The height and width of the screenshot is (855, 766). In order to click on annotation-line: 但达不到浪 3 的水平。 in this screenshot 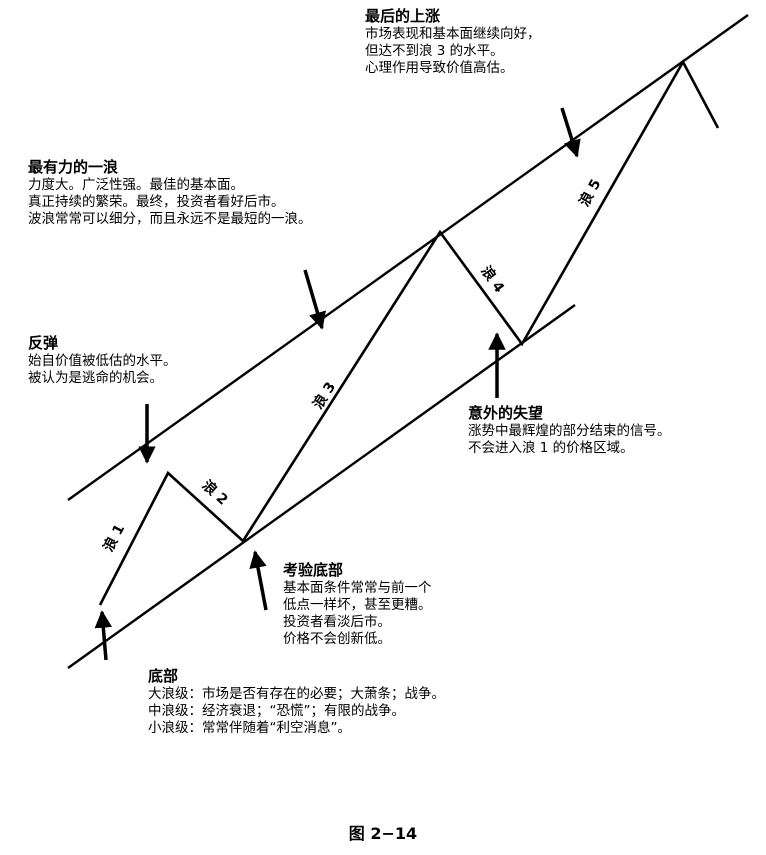, I will do `click(434, 51)`.